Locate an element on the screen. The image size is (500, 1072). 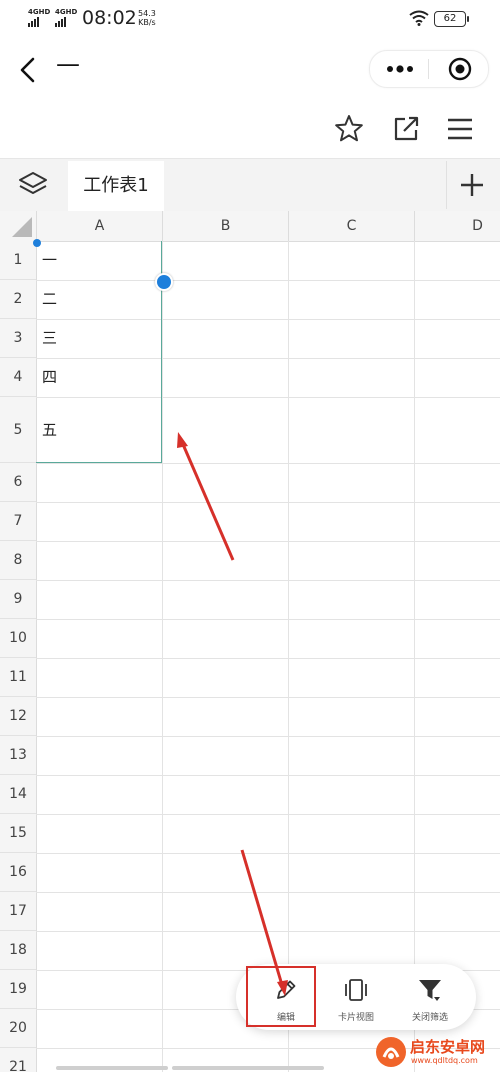
site-watermark: 启东安卓网 www.qdltdq.com is located at coordinates (437, 1052).